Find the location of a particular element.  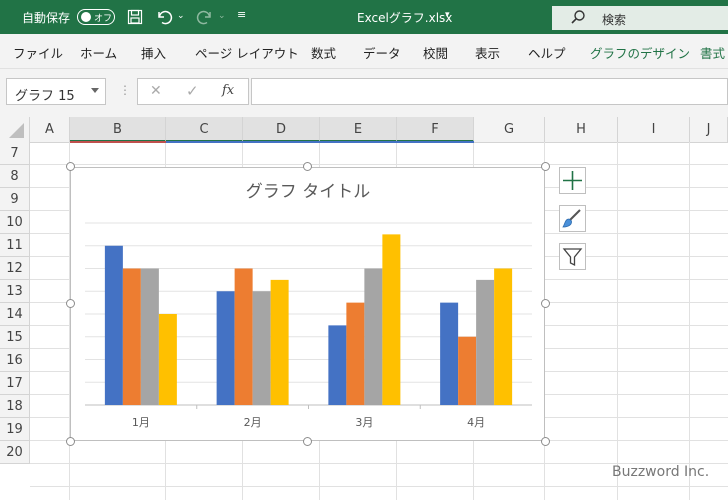

tab-home: ホーム is located at coordinates (98, 52).